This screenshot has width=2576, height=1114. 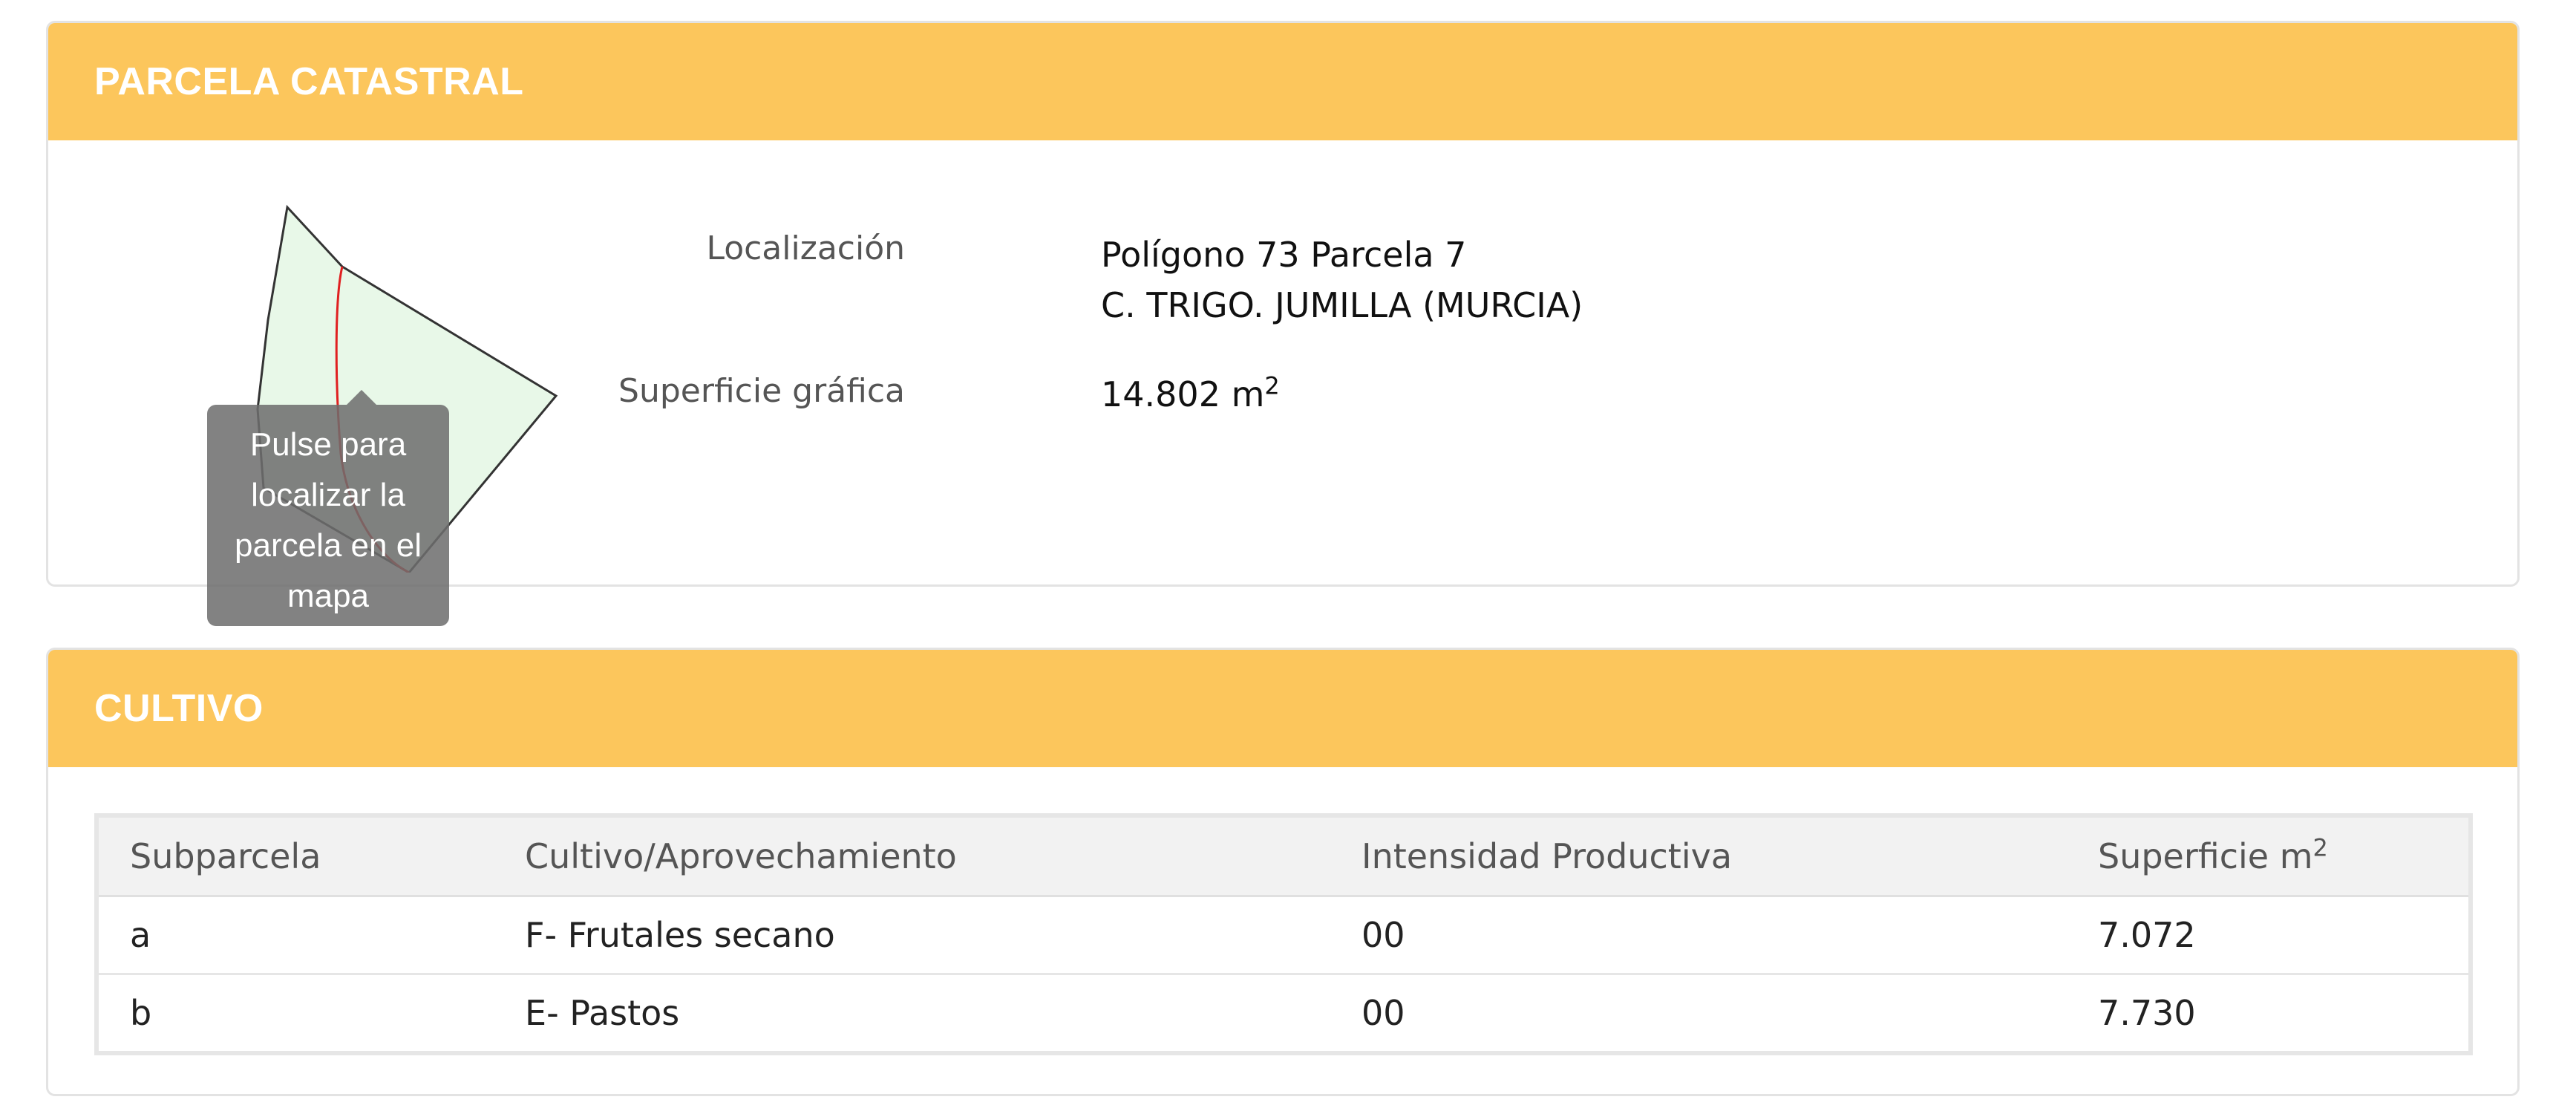 What do you see at coordinates (1283, 1013) in the screenshot?
I see `table-row: b E- Pastos 00 7.730` at bounding box center [1283, 1013].